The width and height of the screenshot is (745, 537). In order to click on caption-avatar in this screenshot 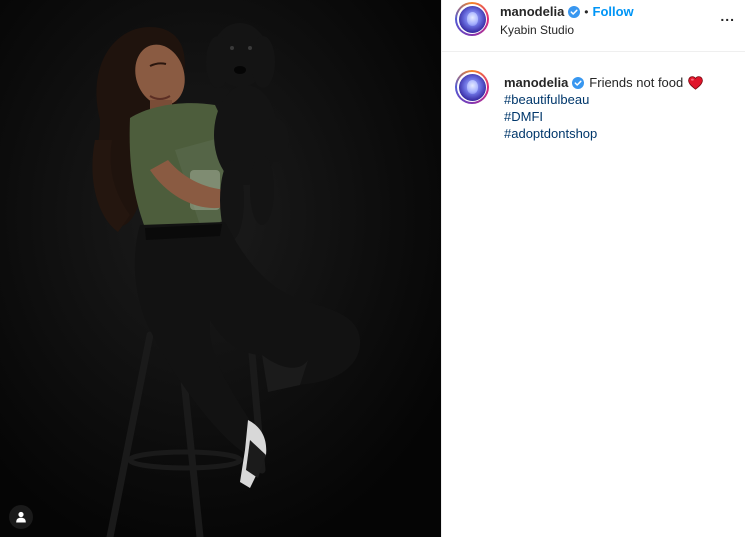, I will do `click(472, 87)`.